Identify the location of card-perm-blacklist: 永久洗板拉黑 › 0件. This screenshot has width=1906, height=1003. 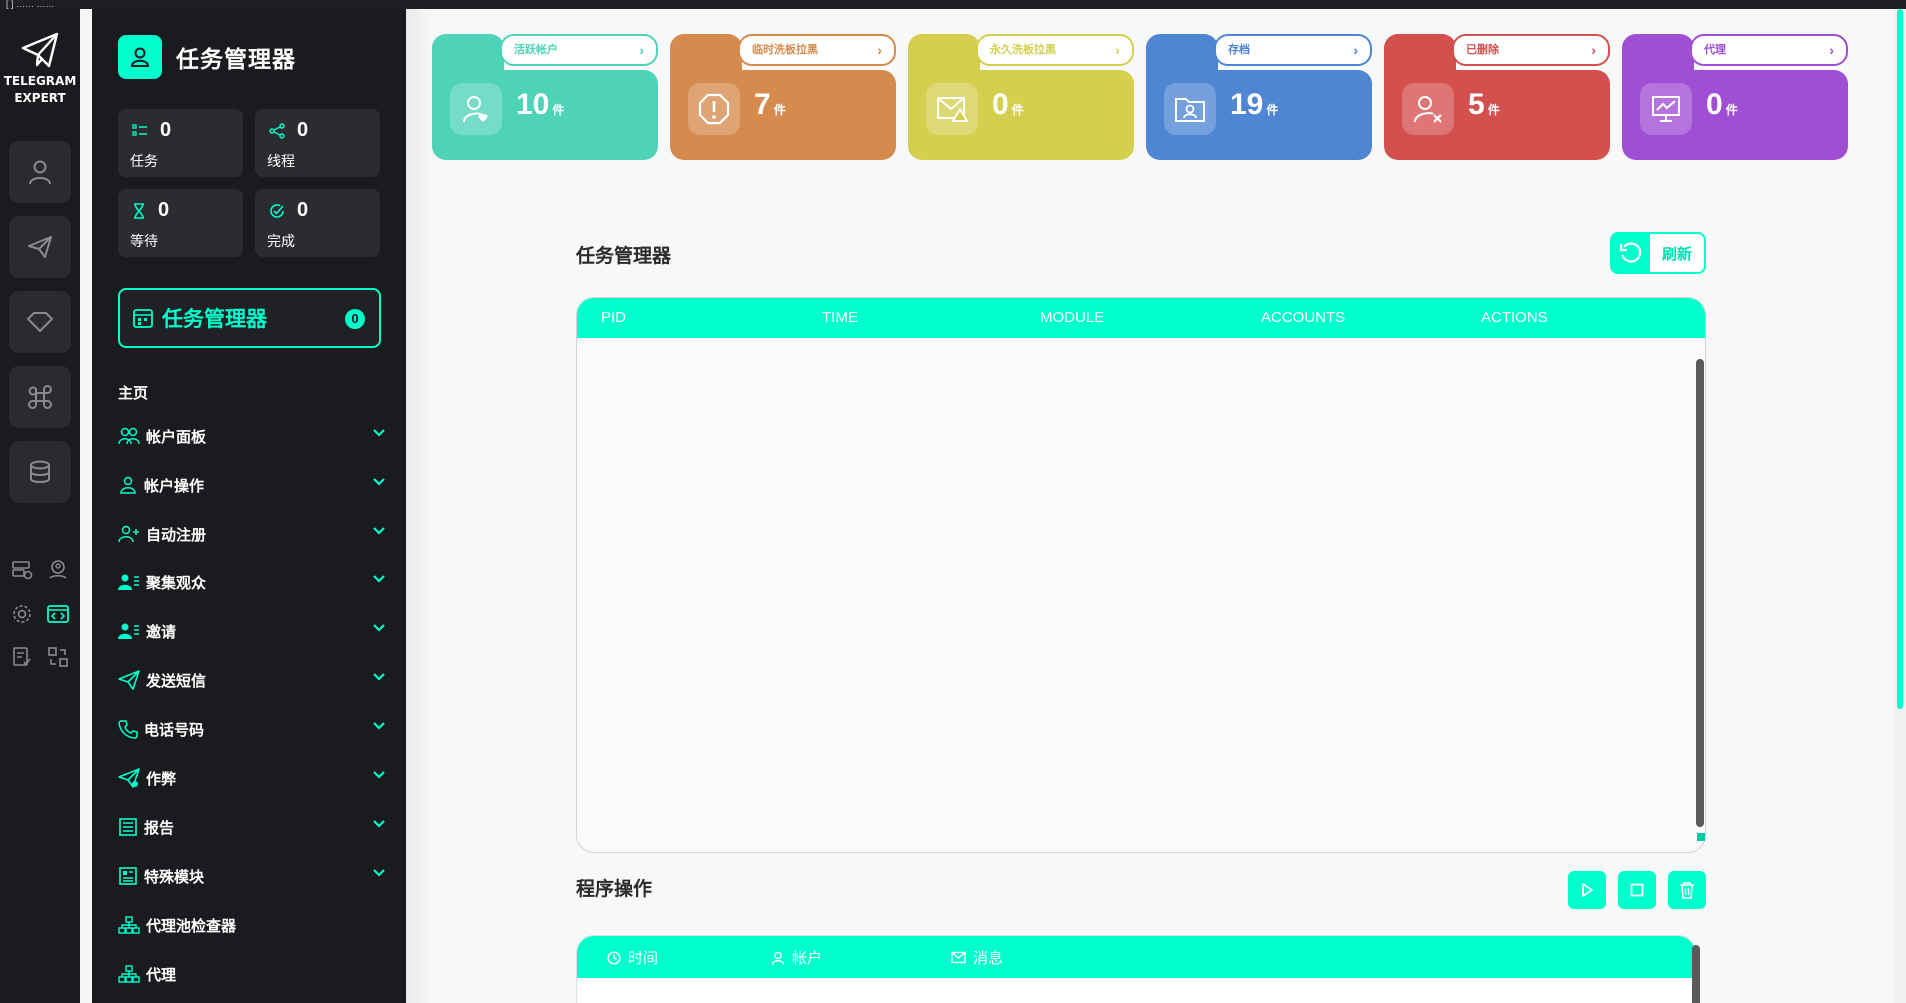
(1021, 97).